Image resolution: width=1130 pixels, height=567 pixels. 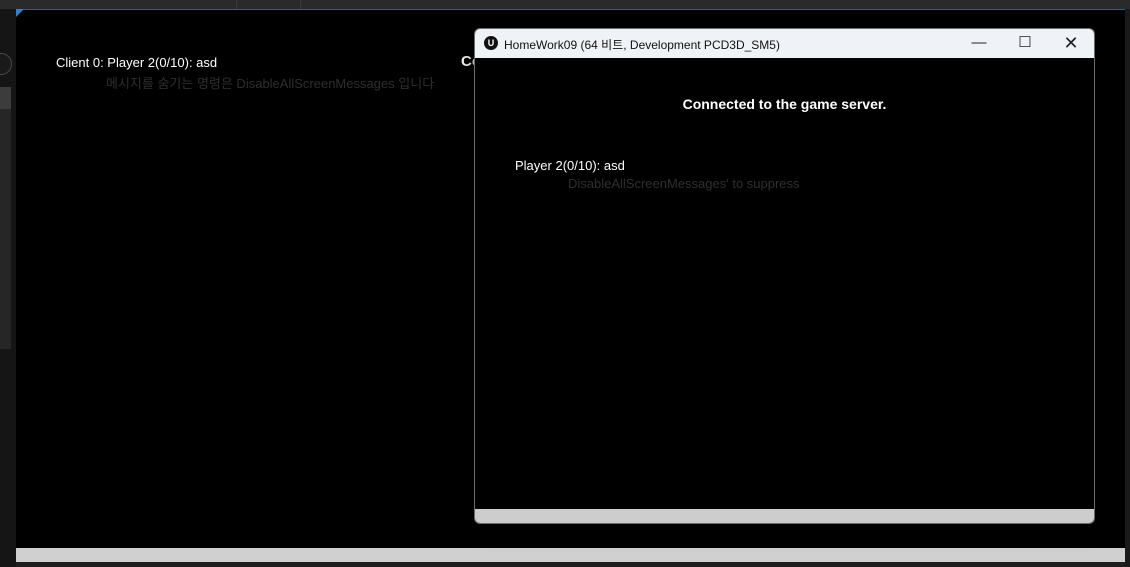 What do you see at coordinates (784, 516) in the screenshot?
I see `game-window-bottom-bar` at bounding box center [784, 516].